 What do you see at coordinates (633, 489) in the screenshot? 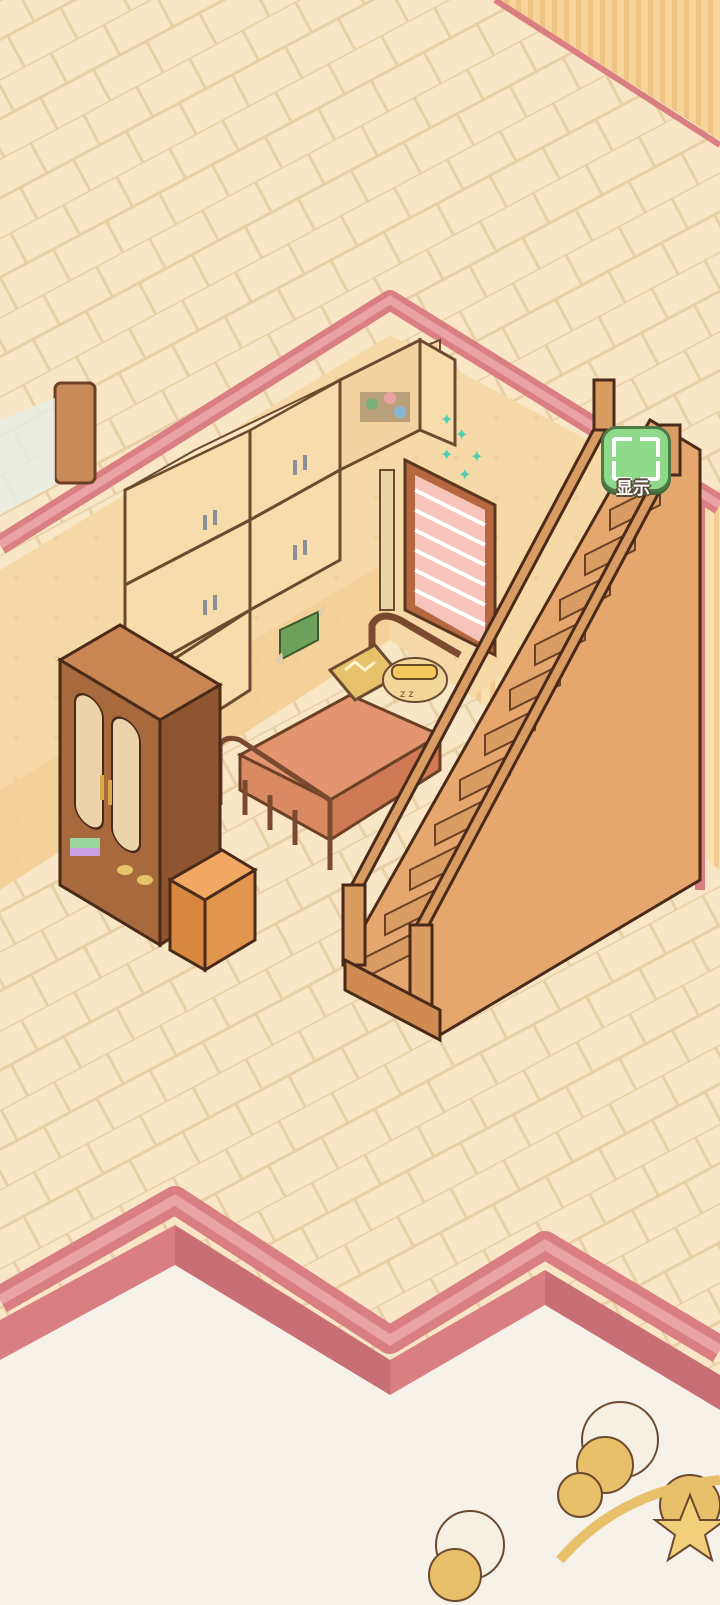
I see `show-button-label: 显示` at bounding box center [633, 489].